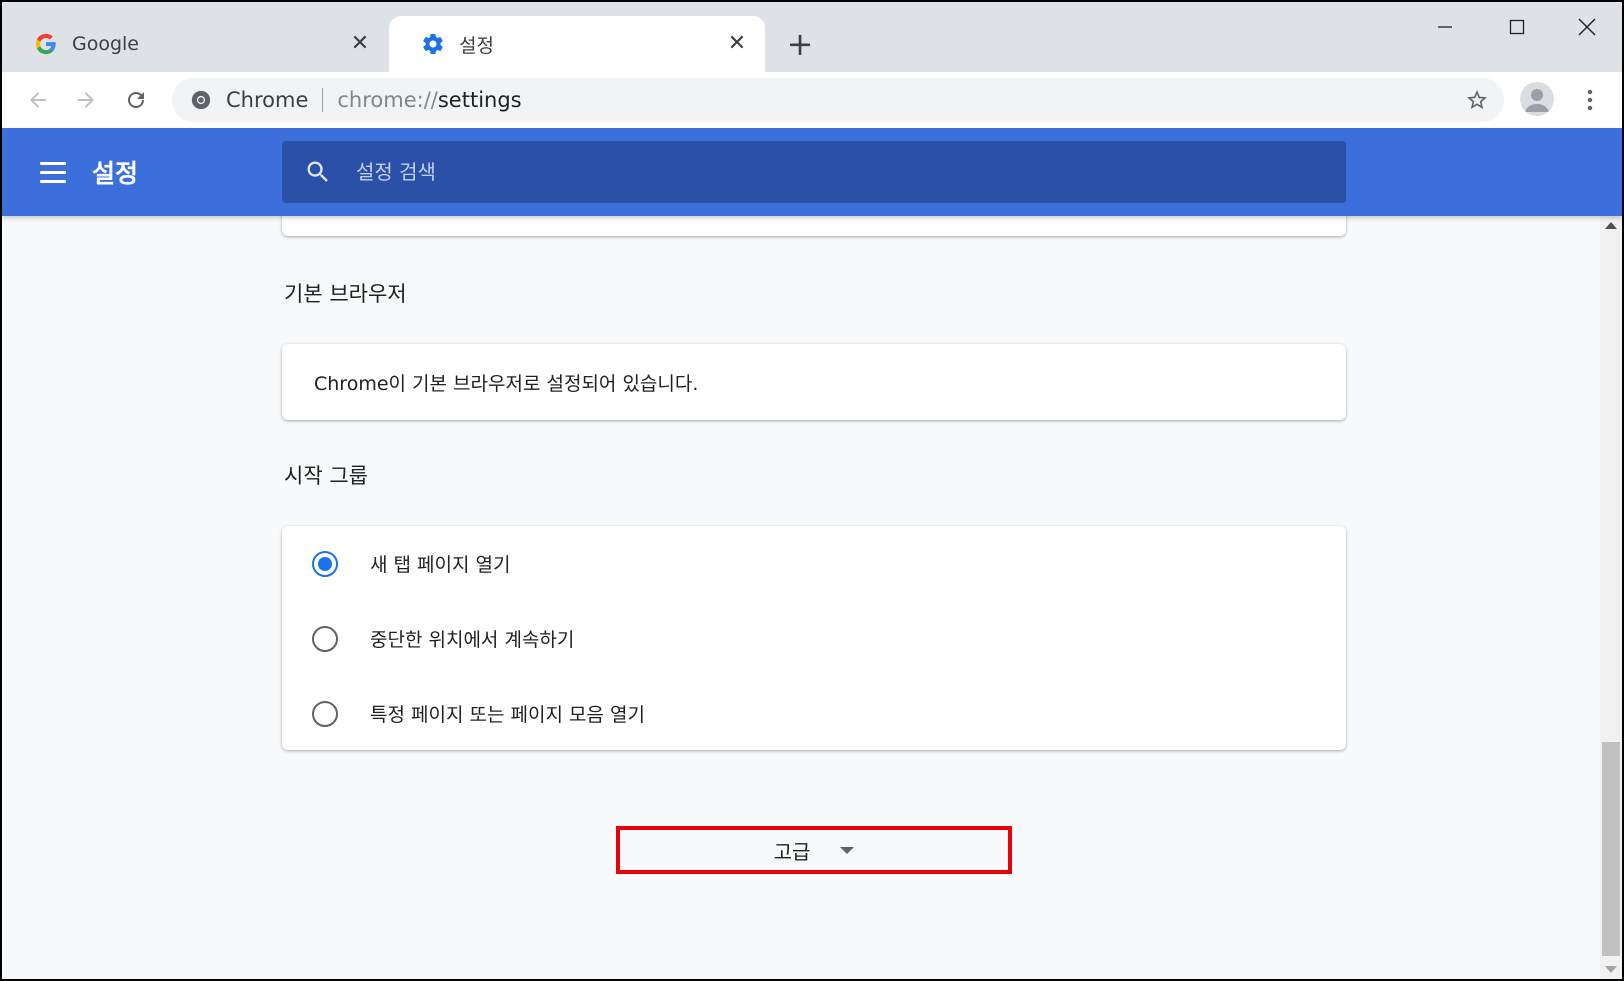 This screenshot has height=981, width=1624. Describe the element at coordinates (1537, 99) in the screenshot. I see `profile-avatar-icon` at that location.